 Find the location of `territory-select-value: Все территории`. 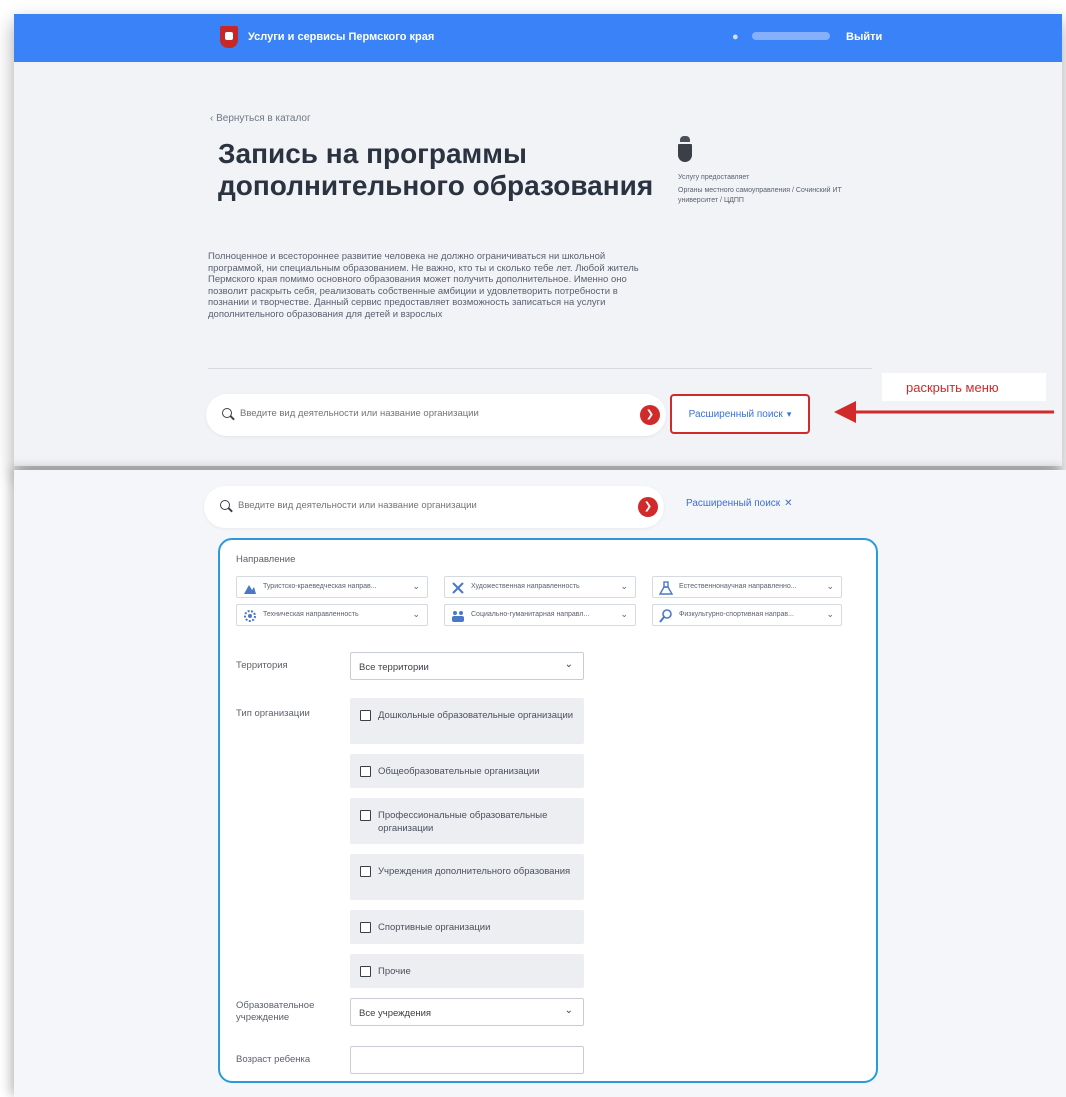

territory-select-value: Все территории is located at coordinates (394, 667).